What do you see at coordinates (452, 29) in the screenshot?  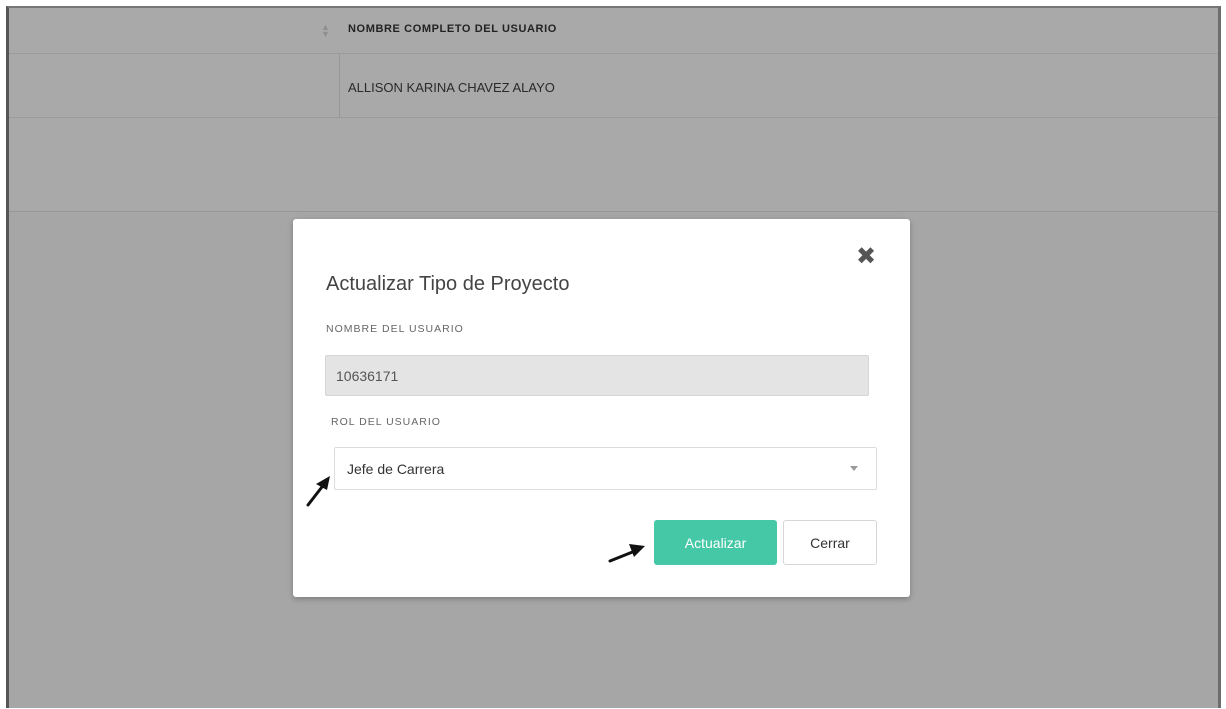 I see `column-header-full-name: NOMBRE COMPLETO DEL USUARIO` at bounding box center [452, 29].